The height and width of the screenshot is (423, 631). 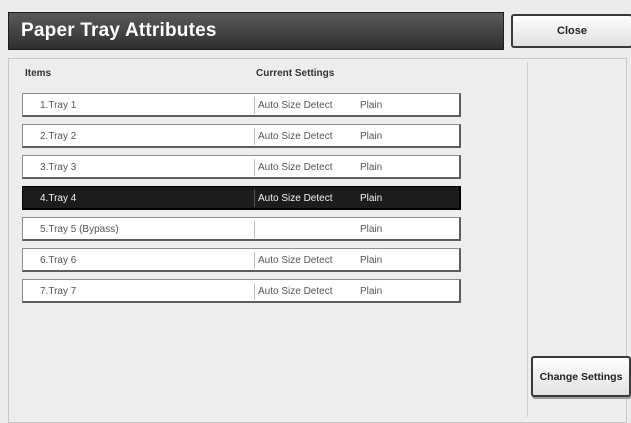 I want to click on title-bar: Paper Tray Attributes, so click(x=256, y=31).